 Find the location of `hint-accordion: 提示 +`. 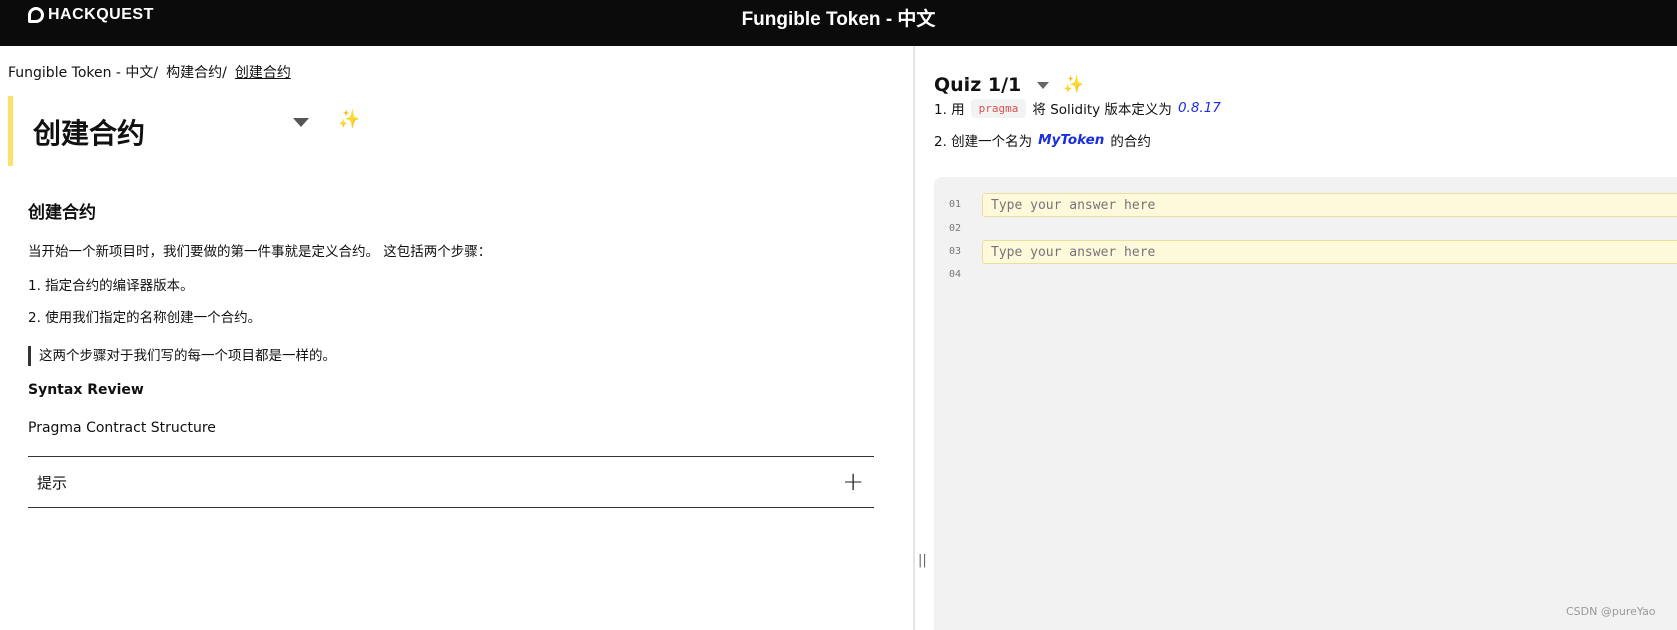

hint-accordion: 提示 + is located at coordinates (451, 482).